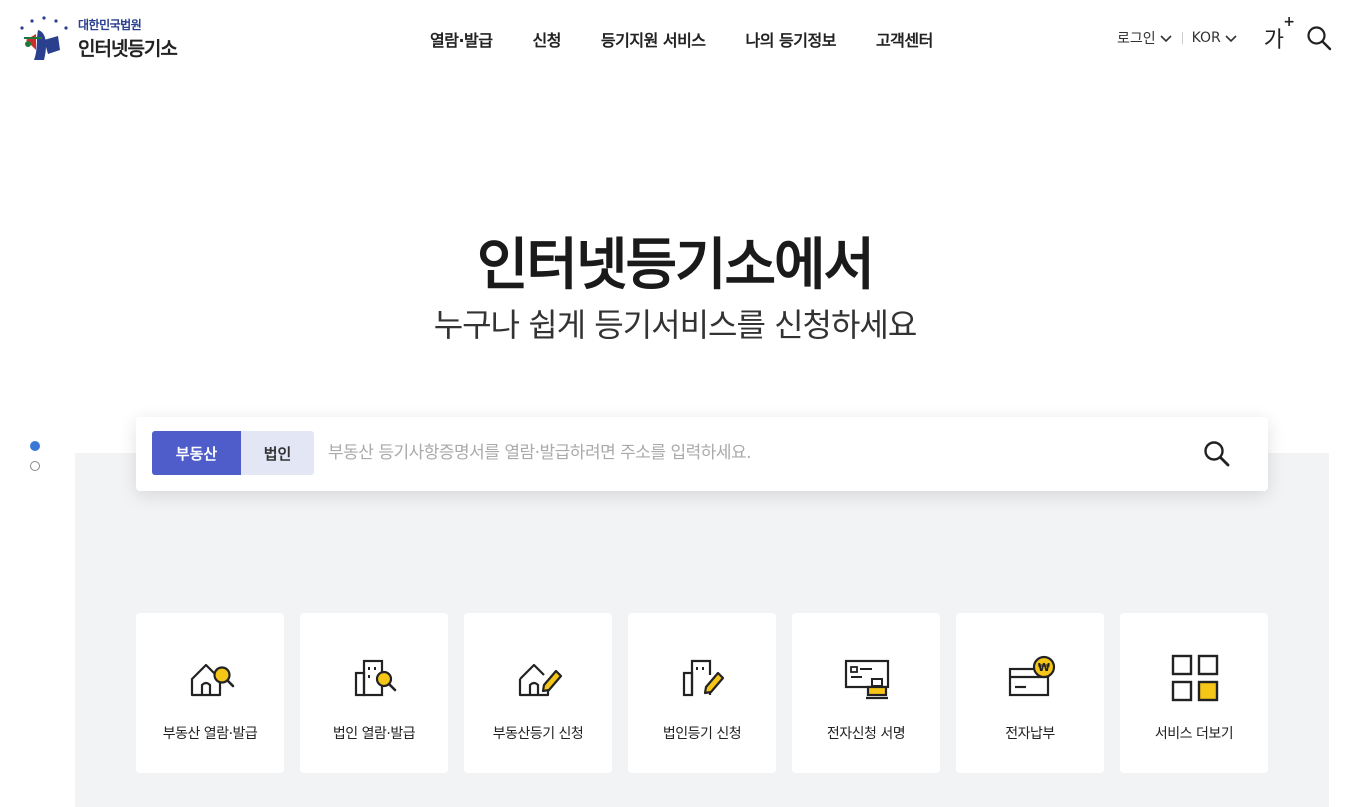  I want to click on login-dropdown: 로그인, so click(1145, 38).